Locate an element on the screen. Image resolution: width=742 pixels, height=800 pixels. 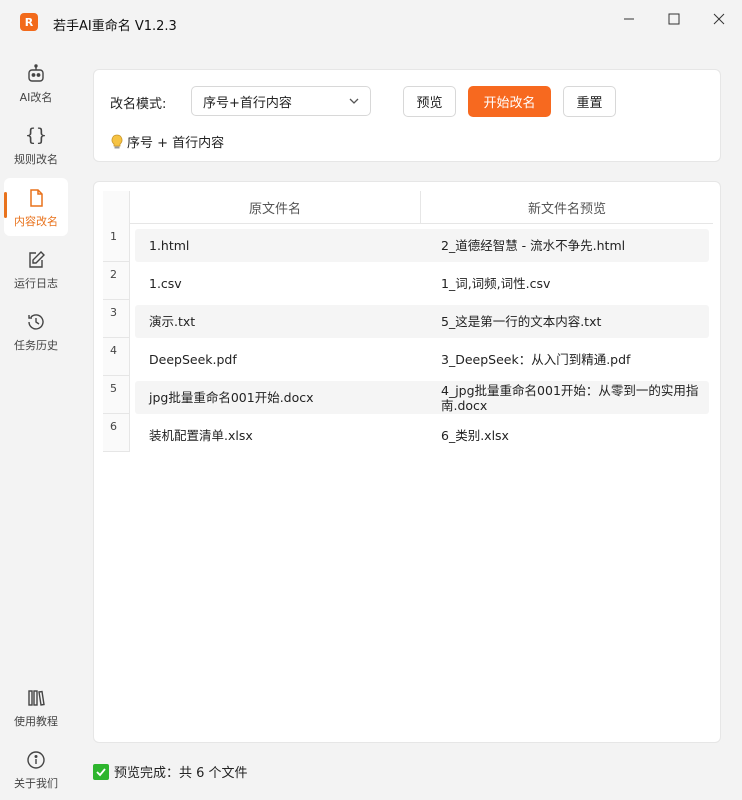
edit-icon is located at coordinates (37, 259).